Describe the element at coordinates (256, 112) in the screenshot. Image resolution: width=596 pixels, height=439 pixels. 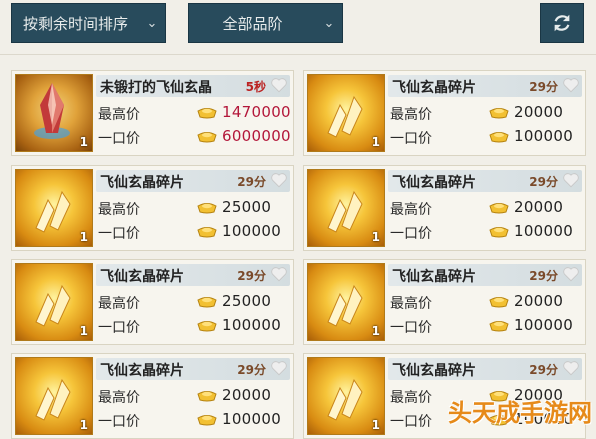
I see `max-price-value: 1470000` at that location.